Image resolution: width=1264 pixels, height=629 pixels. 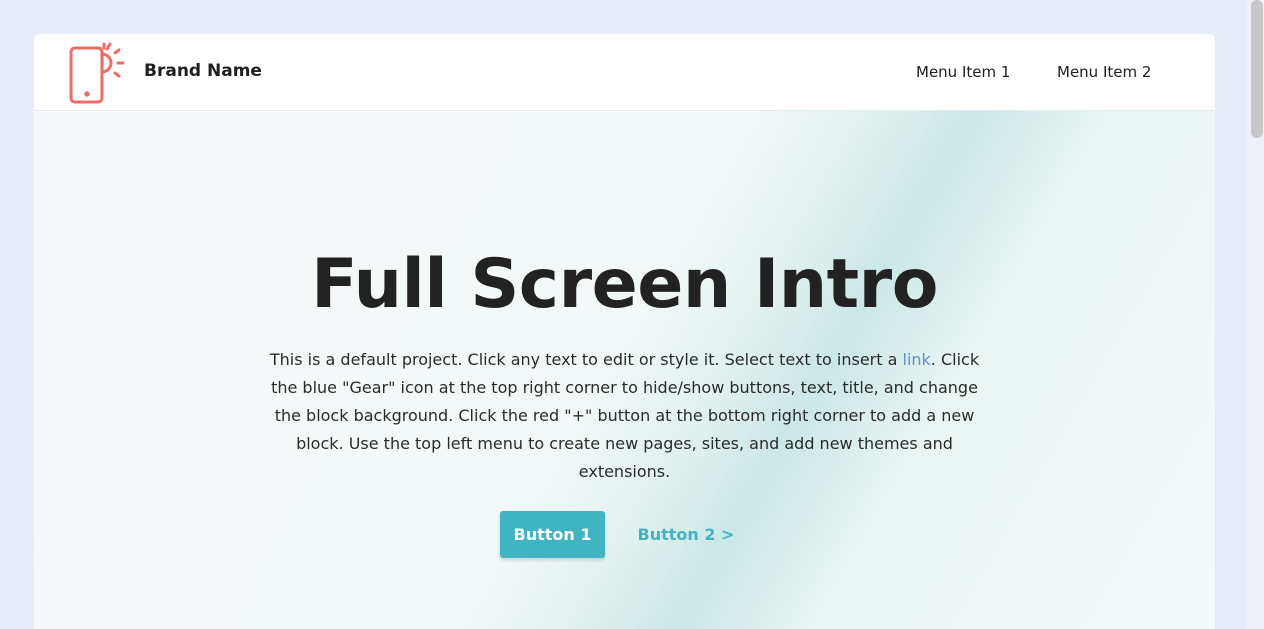 What do you see at coordinates (1104, 72) in the screenshot?
I see `menu-item-2: Menu Item 2` at bounding box center [1104, 72].